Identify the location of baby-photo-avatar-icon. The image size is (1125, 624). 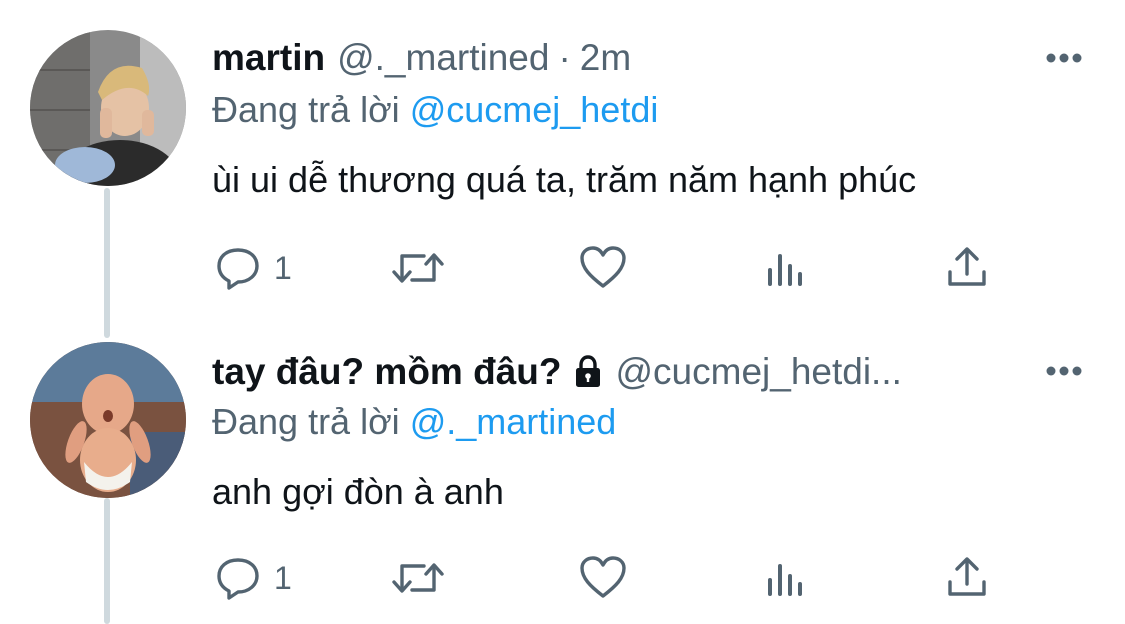
(108, 420).